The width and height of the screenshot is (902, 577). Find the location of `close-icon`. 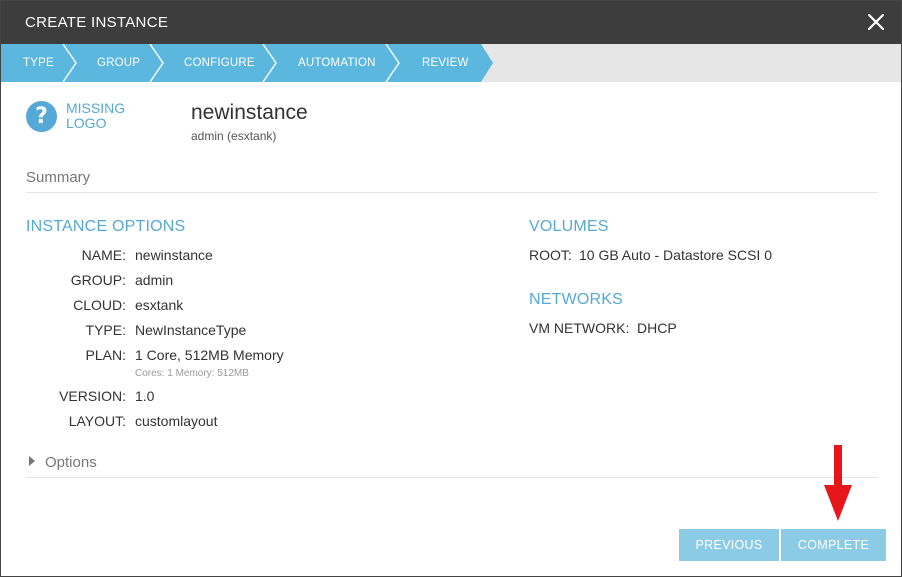

close-icon is located at coordinates (876, 22).